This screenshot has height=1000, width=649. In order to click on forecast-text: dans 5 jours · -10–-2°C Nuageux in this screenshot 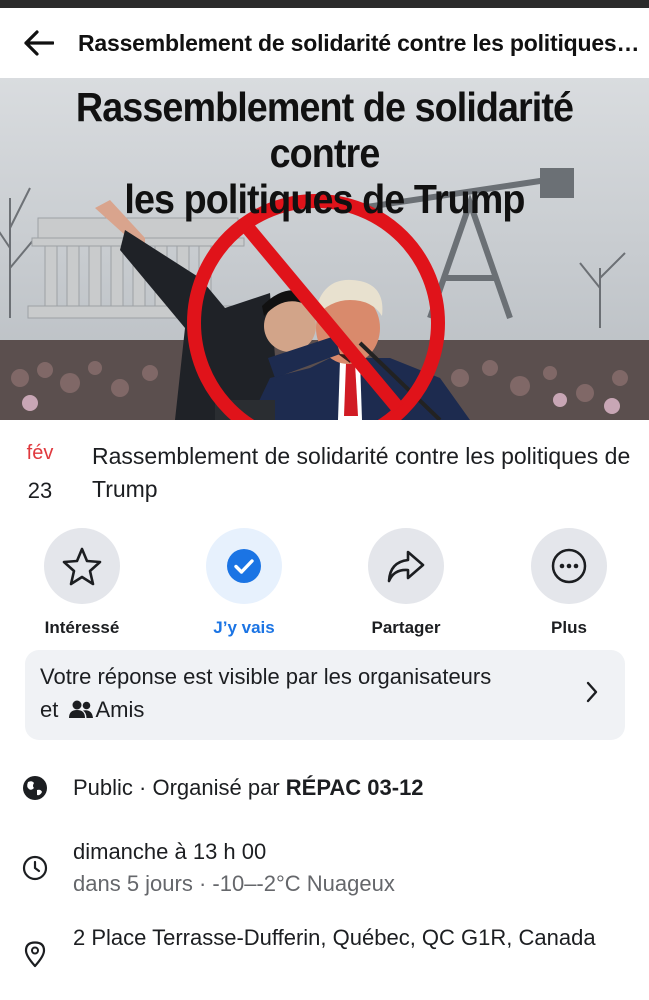, I will do `click(234, 883)`.